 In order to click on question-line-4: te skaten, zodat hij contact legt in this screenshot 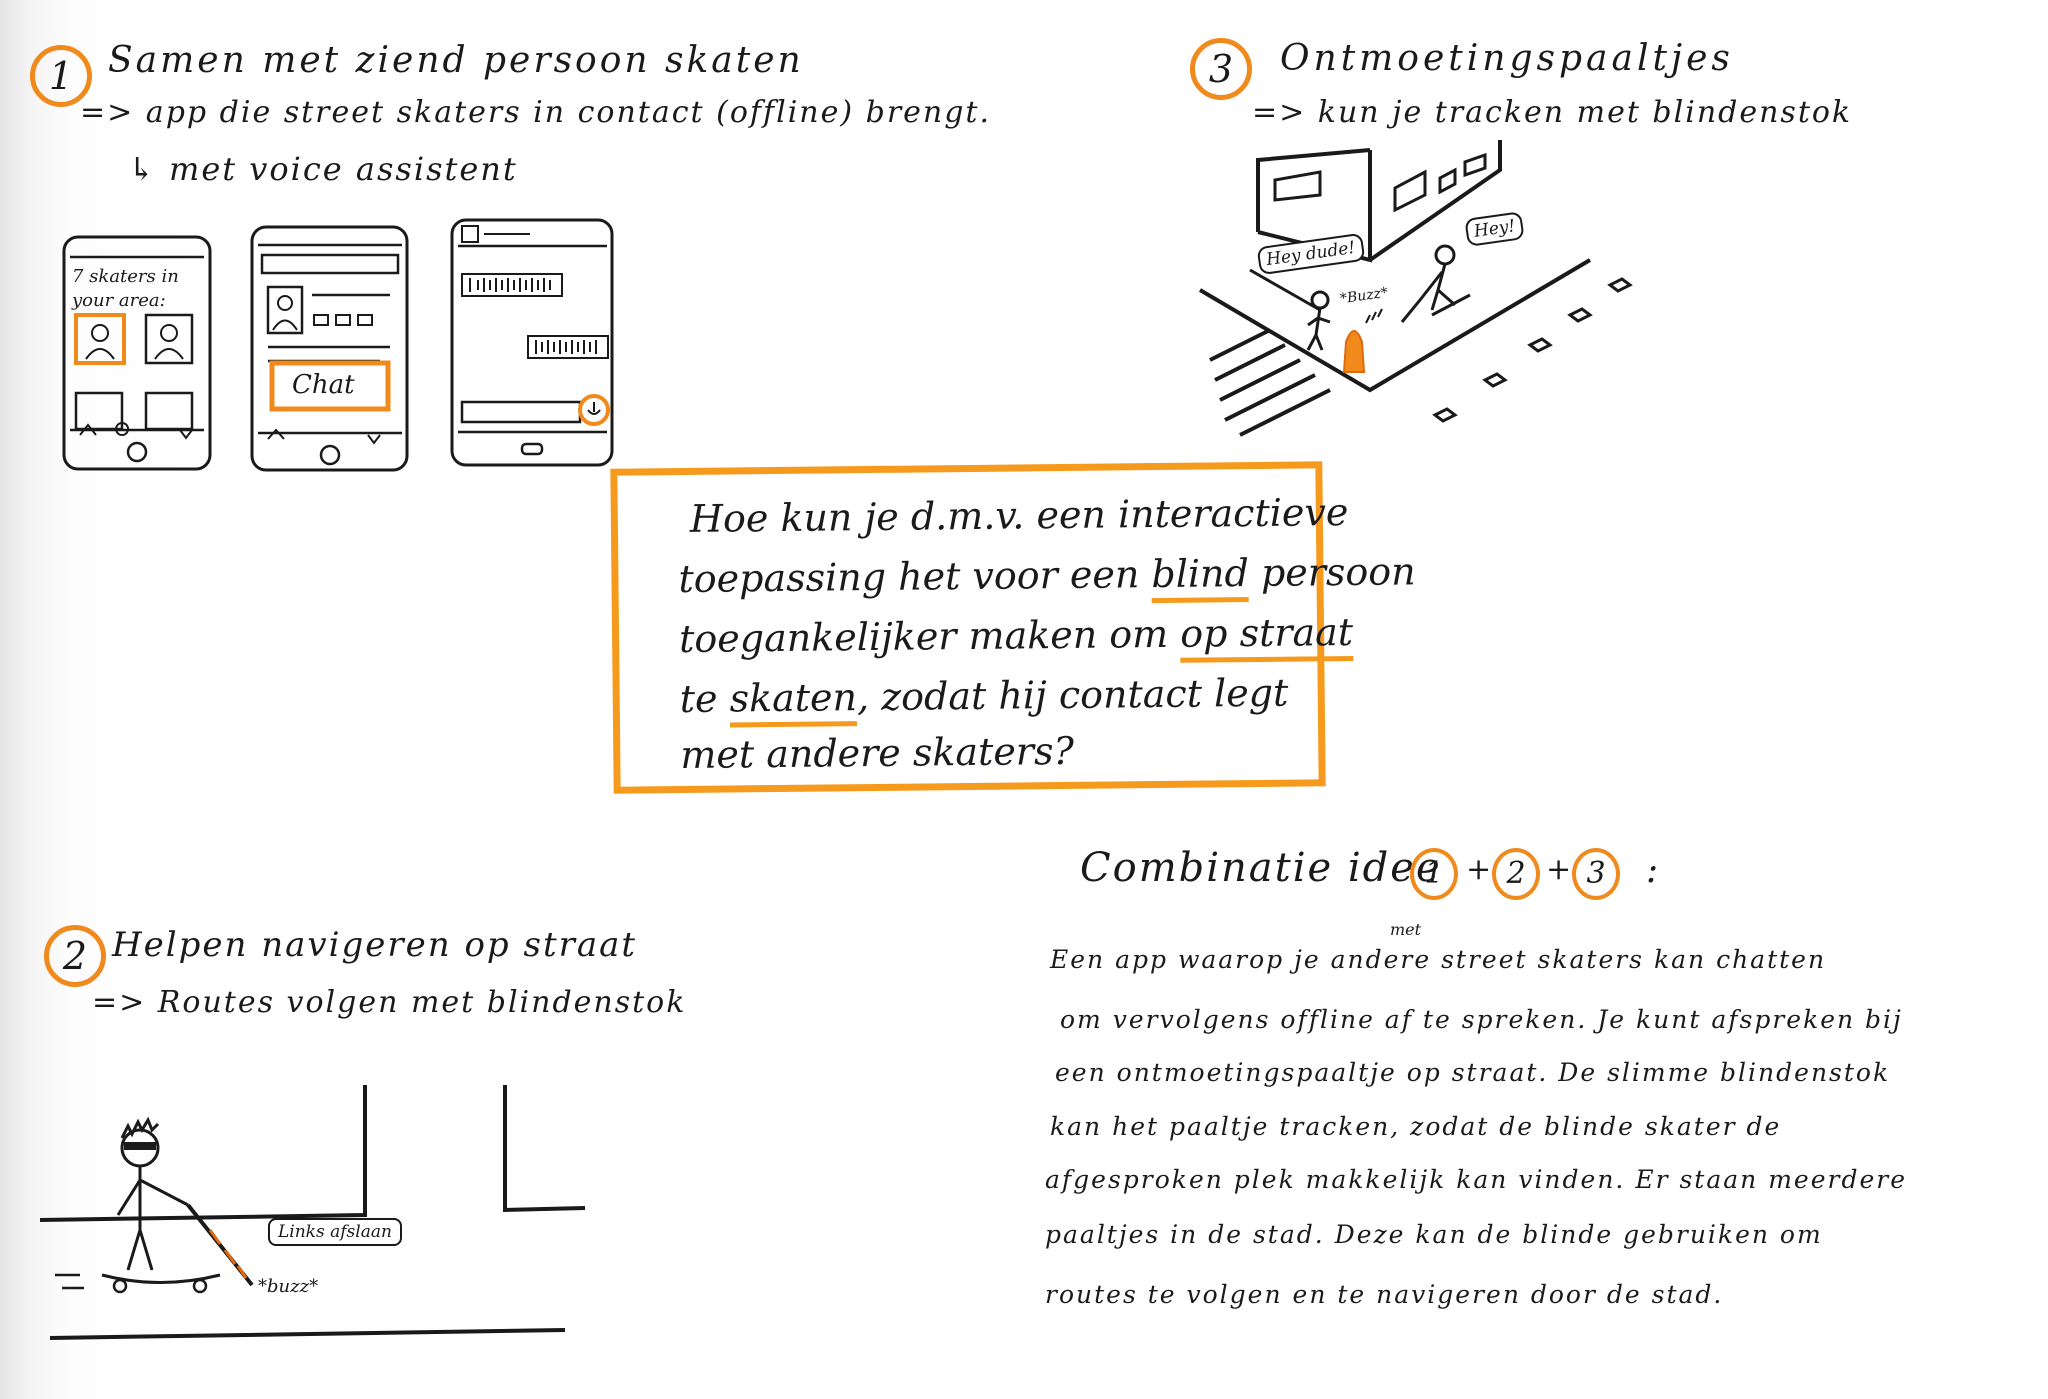, I will do `click(984, 699)`.